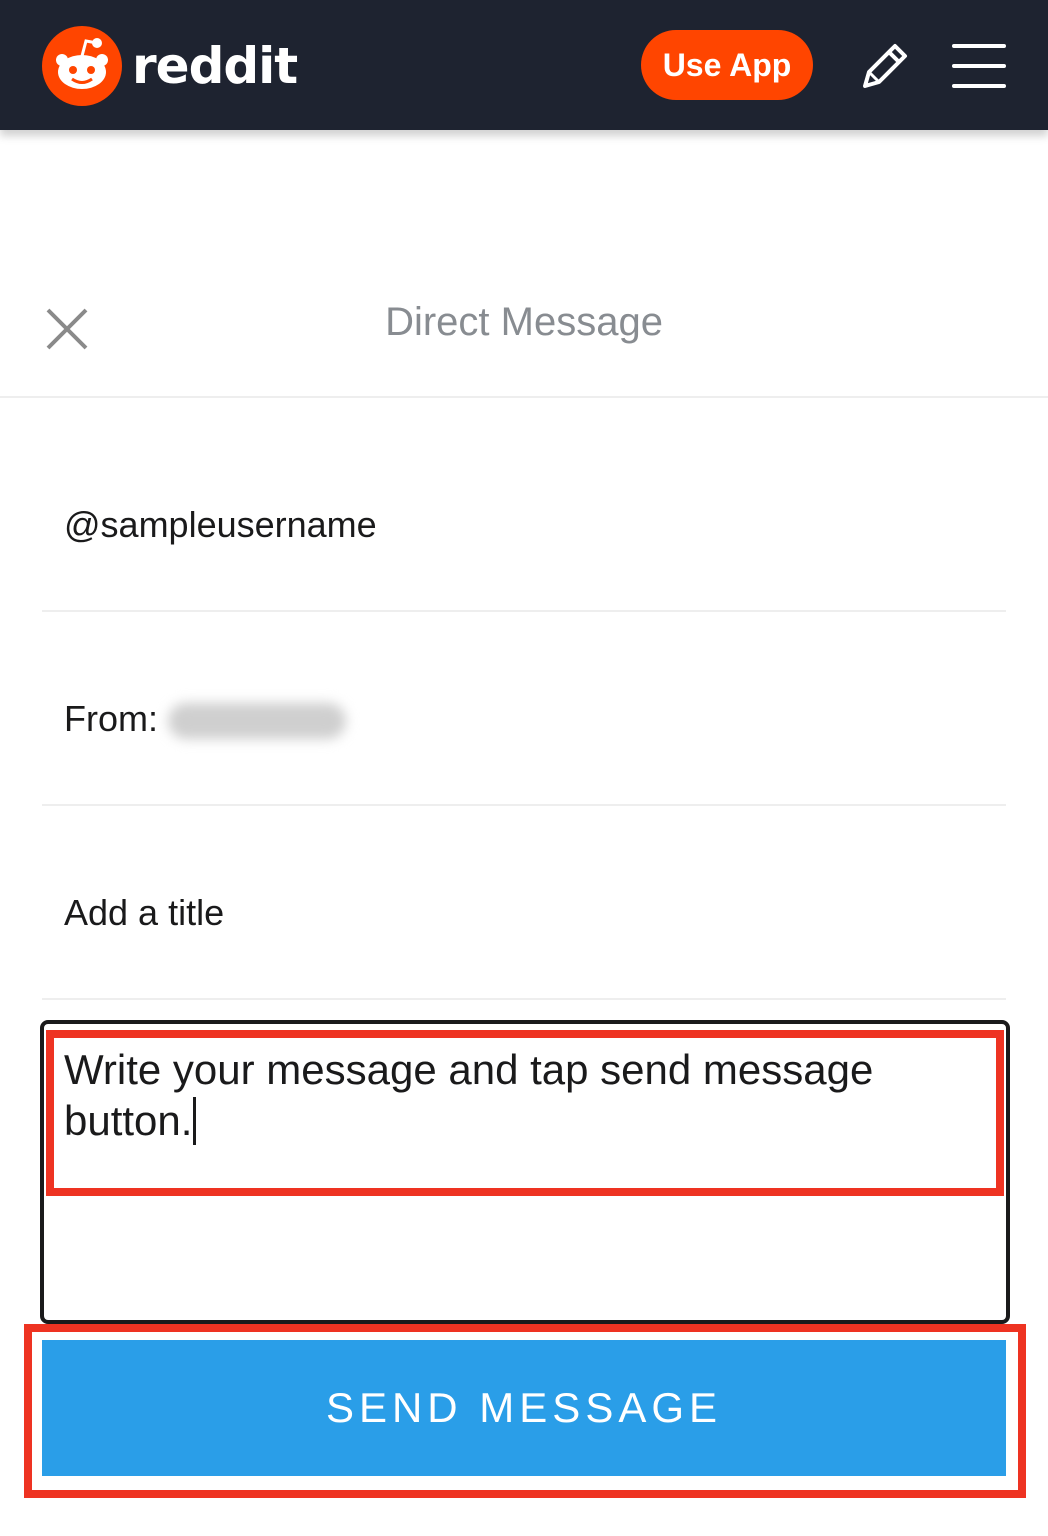 The width and height of the screenshot is (1048, 1536). Describe the element at coordinates (884, 67) in the screenshot. I see `pencil-icon` at that location.